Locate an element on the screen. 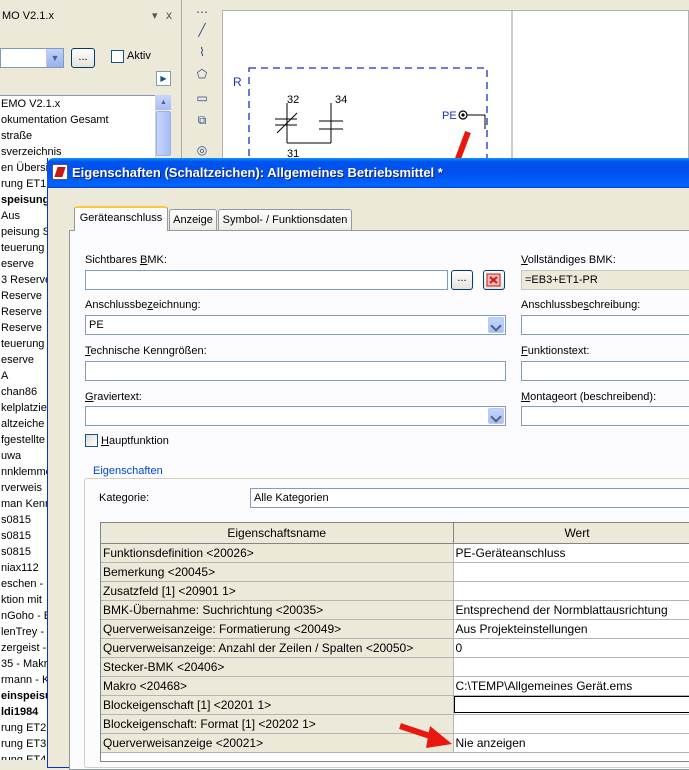 The height and width of the screenshot is (770, 689). technische-kenngroessen-label: Technische Kenngrößen: is located at coordinates (146, 351).